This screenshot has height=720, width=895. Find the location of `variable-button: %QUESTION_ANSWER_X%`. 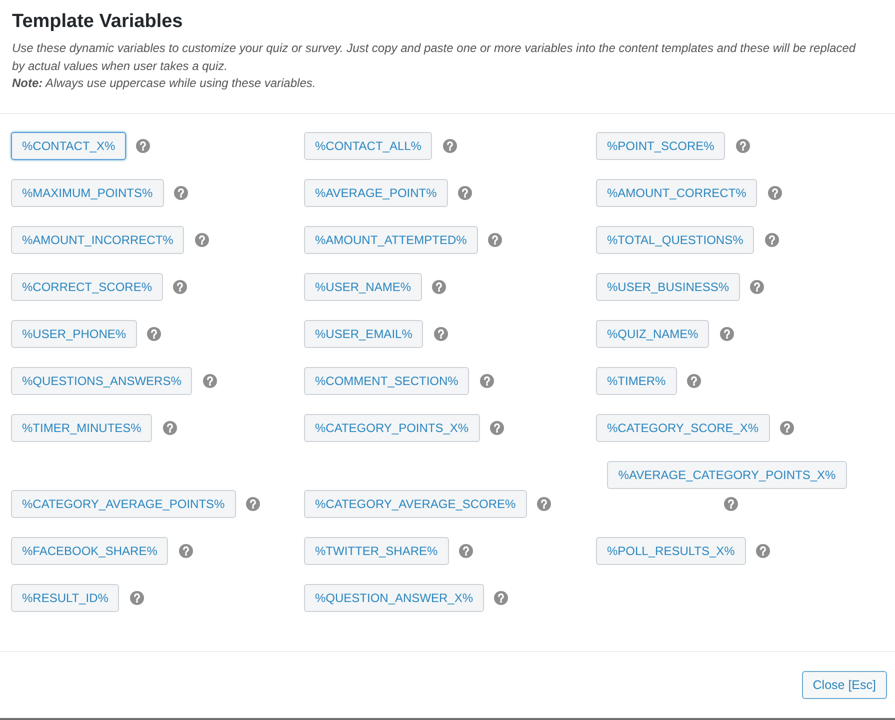

variable-button: %QUESTION_ANSWER_X% is located at coordinates (394, 598).